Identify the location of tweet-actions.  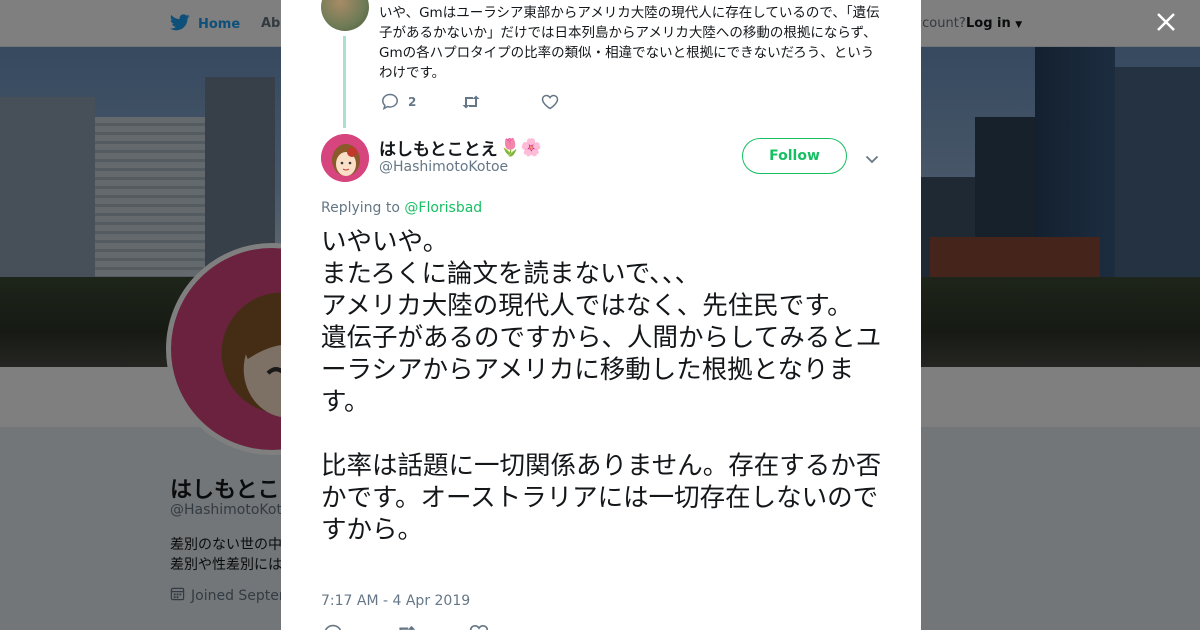
(406, 627).